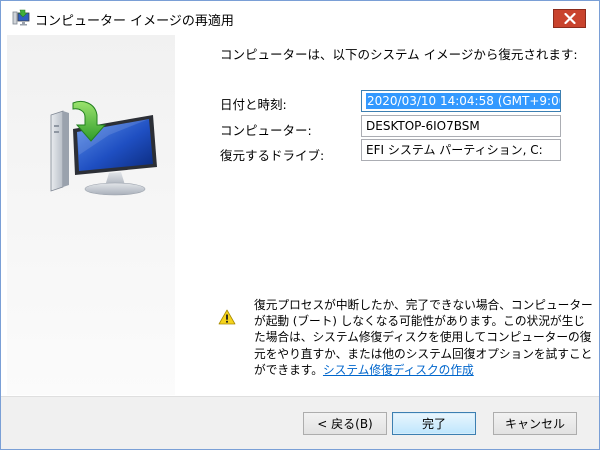  Describe the element at coordinates (398, 370) in the screenshot. I see `create-repair-disc-link: システム修復ディスクの作成` at that location.